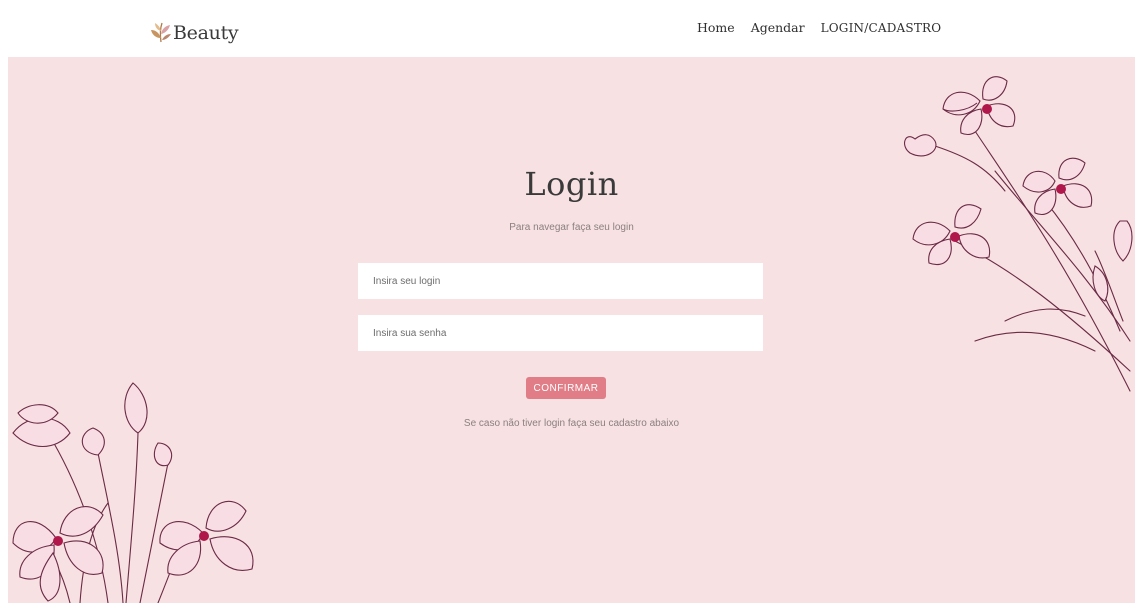  I want to click on page-title: Login, so click(571, 184).